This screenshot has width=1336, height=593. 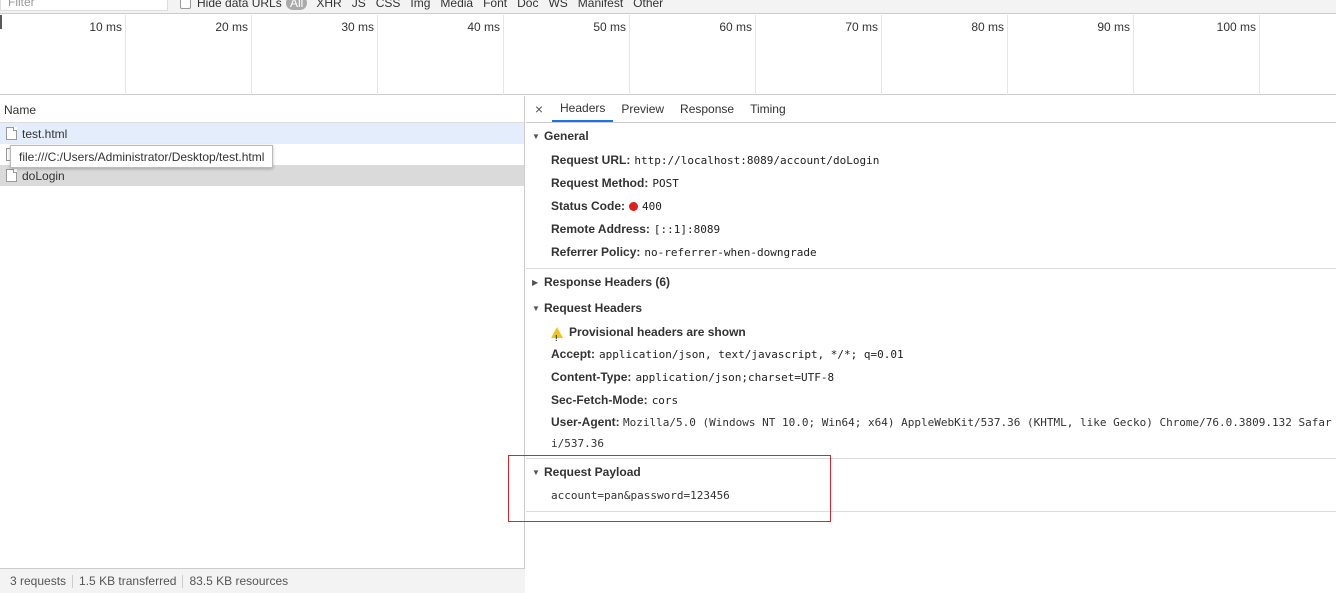 I want to click on filter-xhr: XHR, so click(x=328, y=5).